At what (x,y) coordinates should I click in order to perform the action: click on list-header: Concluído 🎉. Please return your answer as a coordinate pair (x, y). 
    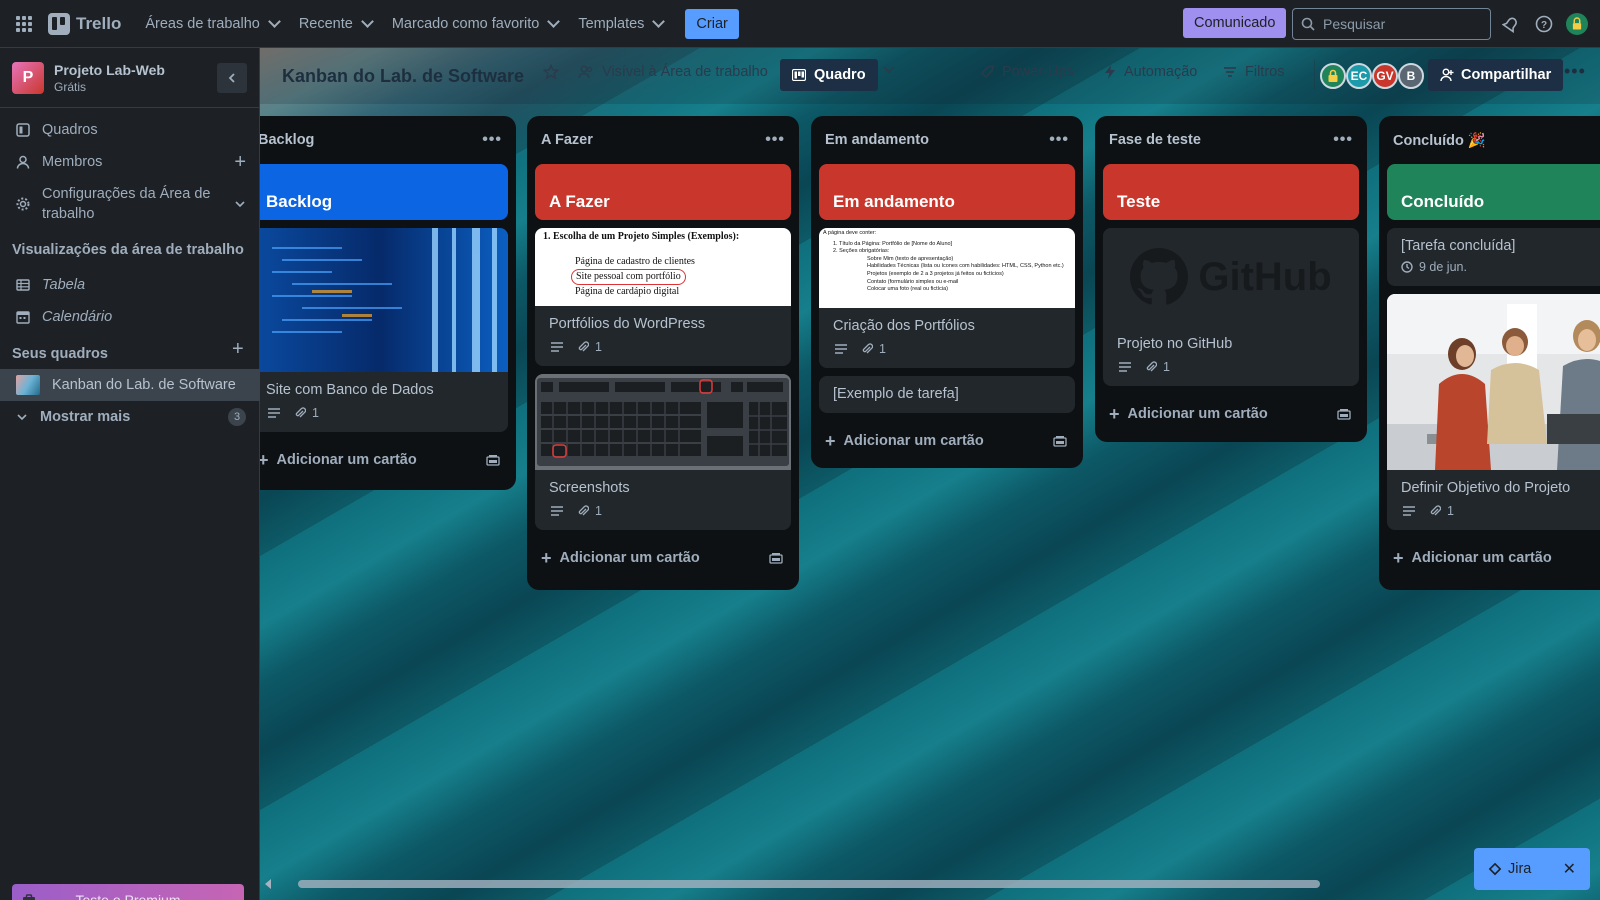
    Looking at the image, I should click on (1493, 140).